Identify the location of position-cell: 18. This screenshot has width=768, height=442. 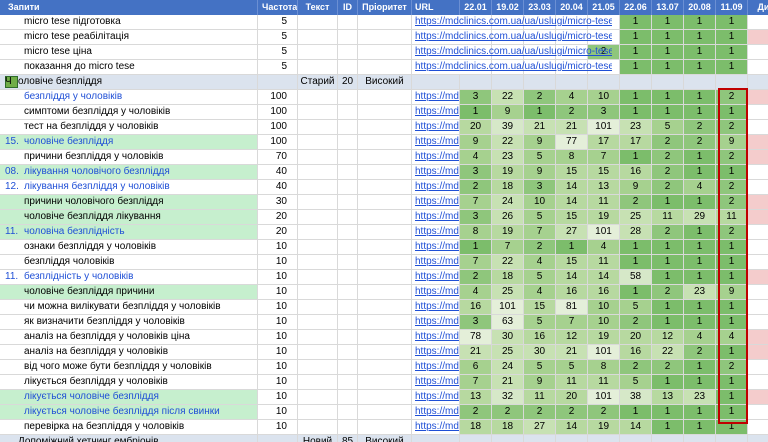
(508, 427).